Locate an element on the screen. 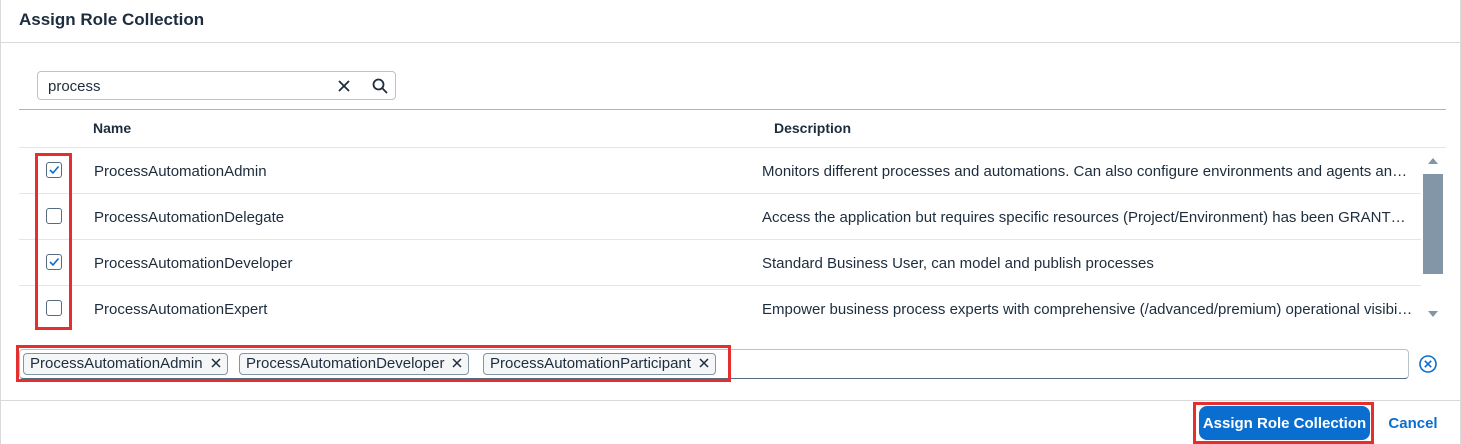 This screenshot has width=1461, height=444. search-input is located at coordinates (188, 86).